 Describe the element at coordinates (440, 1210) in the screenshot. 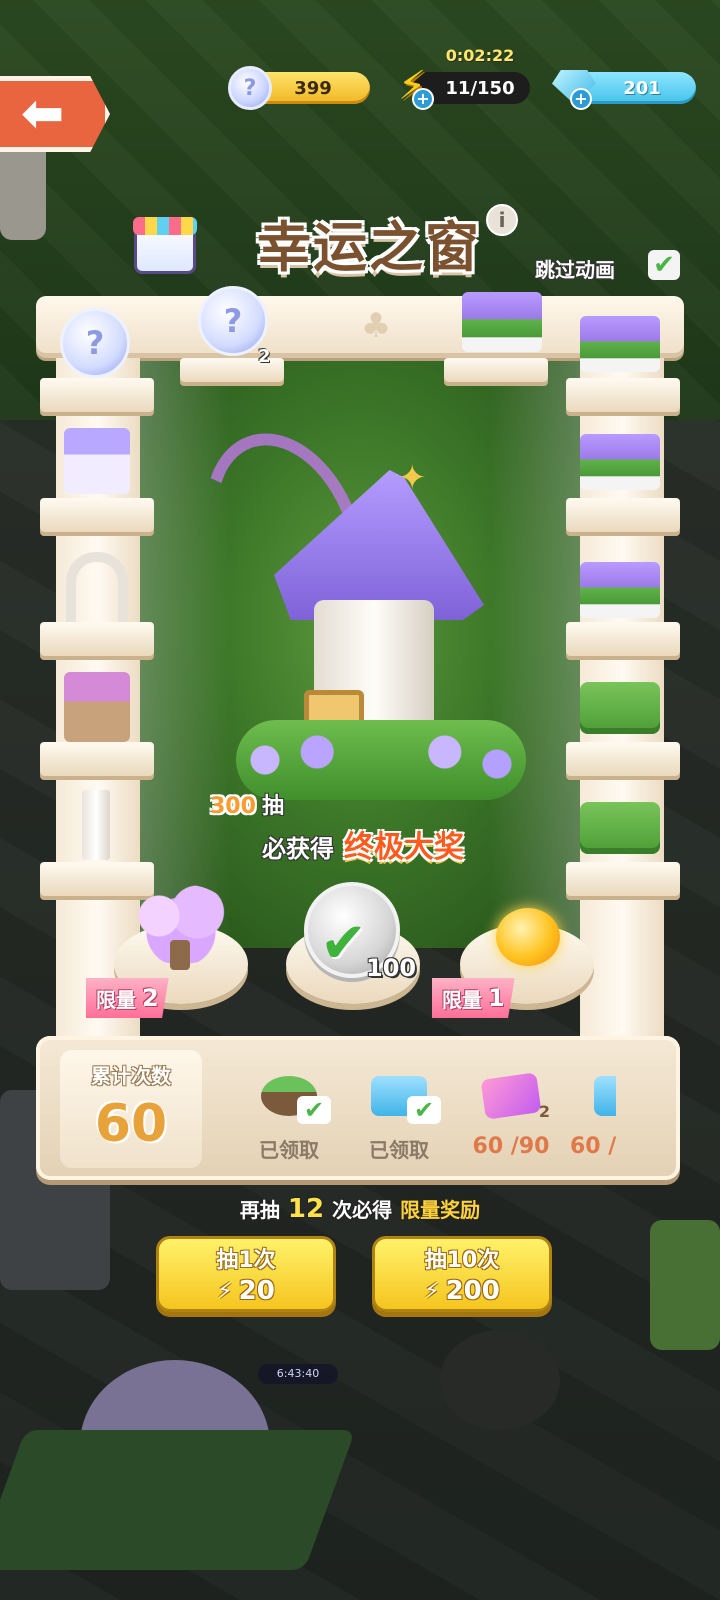

I see `limited-reward-label: 限量奖励` at that location.